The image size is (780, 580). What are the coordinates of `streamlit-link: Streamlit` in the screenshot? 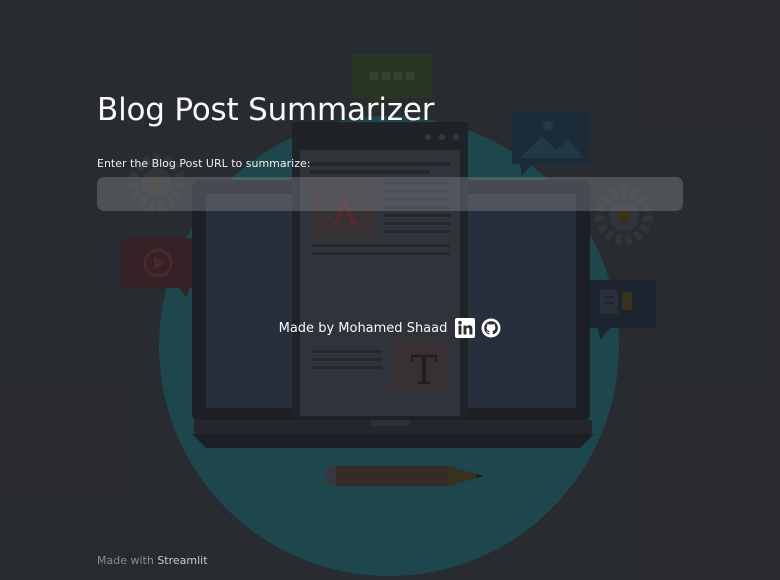 It's located at (182, 560).